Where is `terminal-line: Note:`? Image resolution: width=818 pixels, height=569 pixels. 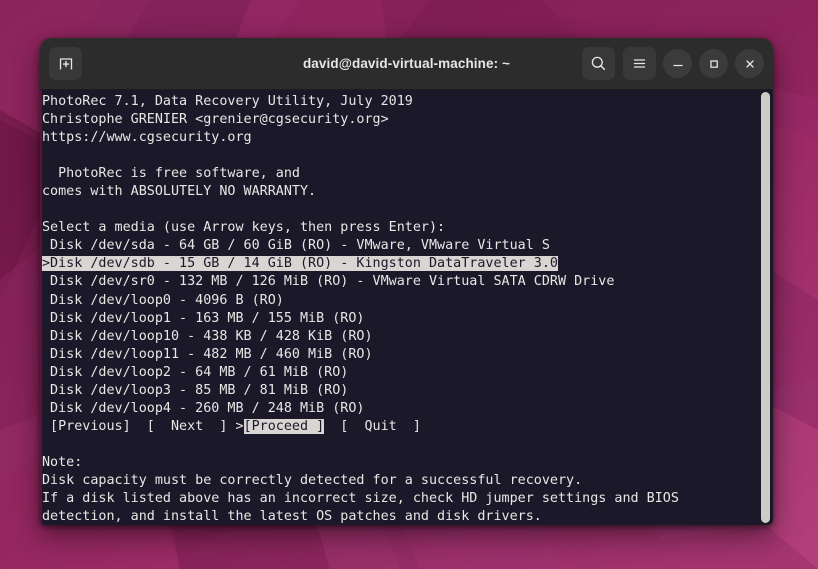
terminal-line: Note: is located at coordinates (62, 462).